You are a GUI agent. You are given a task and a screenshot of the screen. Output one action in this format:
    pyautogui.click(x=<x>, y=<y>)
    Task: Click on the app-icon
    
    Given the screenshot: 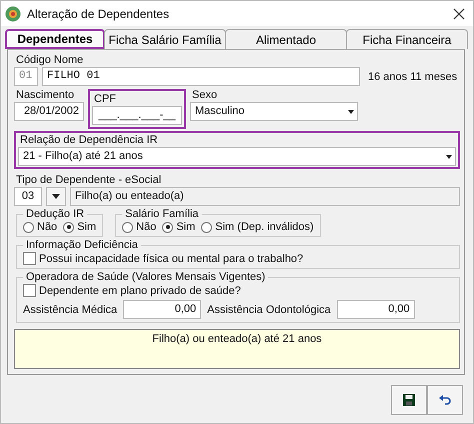 What is the action you would take?
    pyautogui.click(x=13, y=14)
    